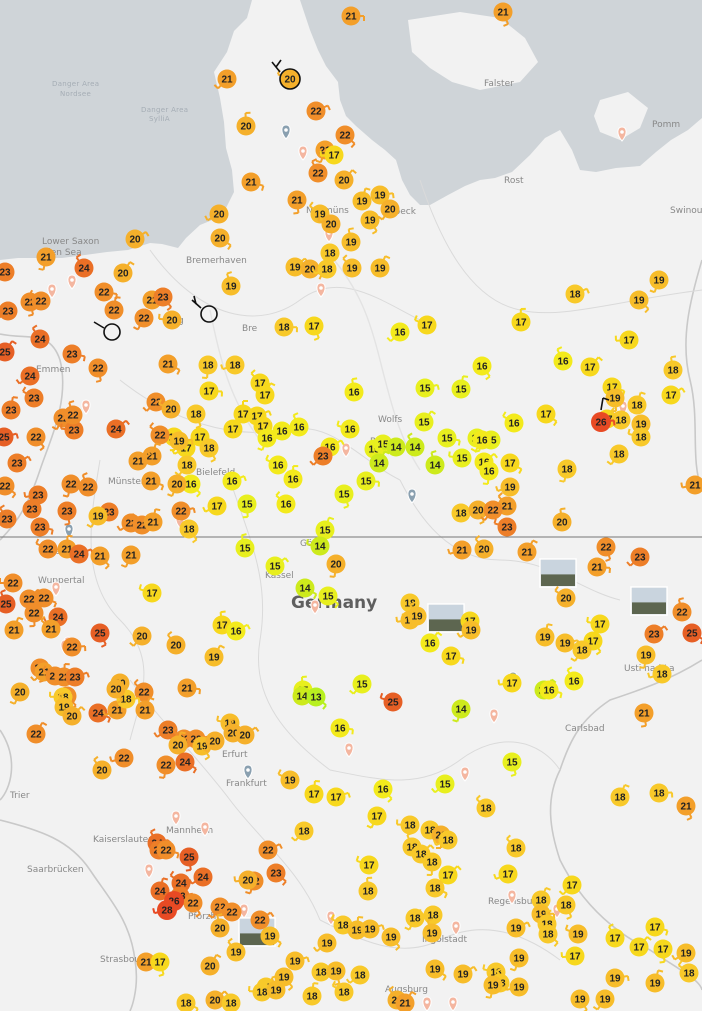 The image size is (702, 1011). Describe the element at coordinates (61, 581) in the screenshot. I see `city-label: Wuppertal` at that location.